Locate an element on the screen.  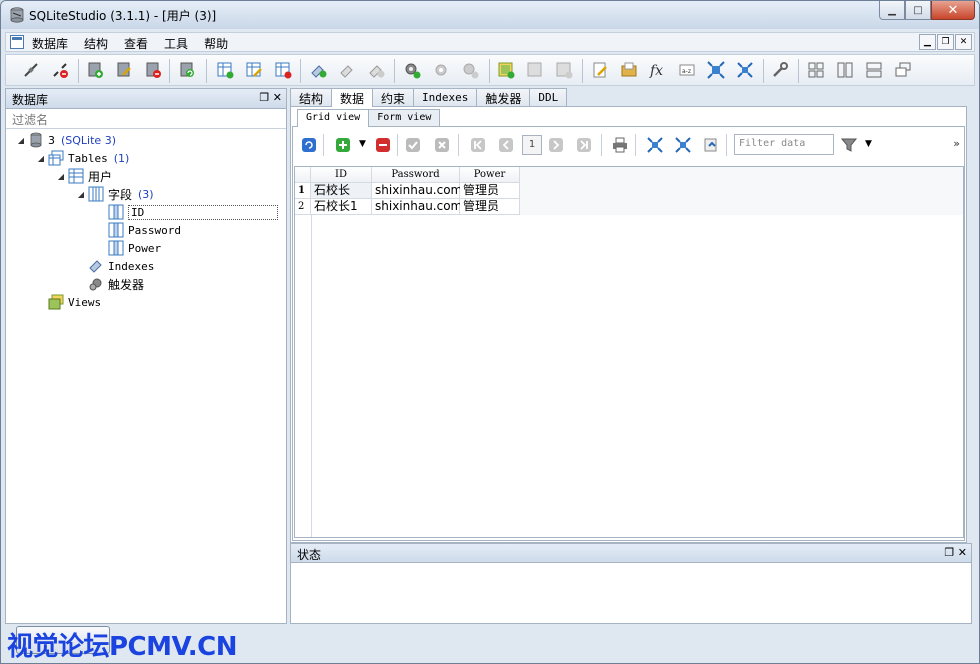
toolbar-overflow-icon: » is located at coordinates (956, 143).